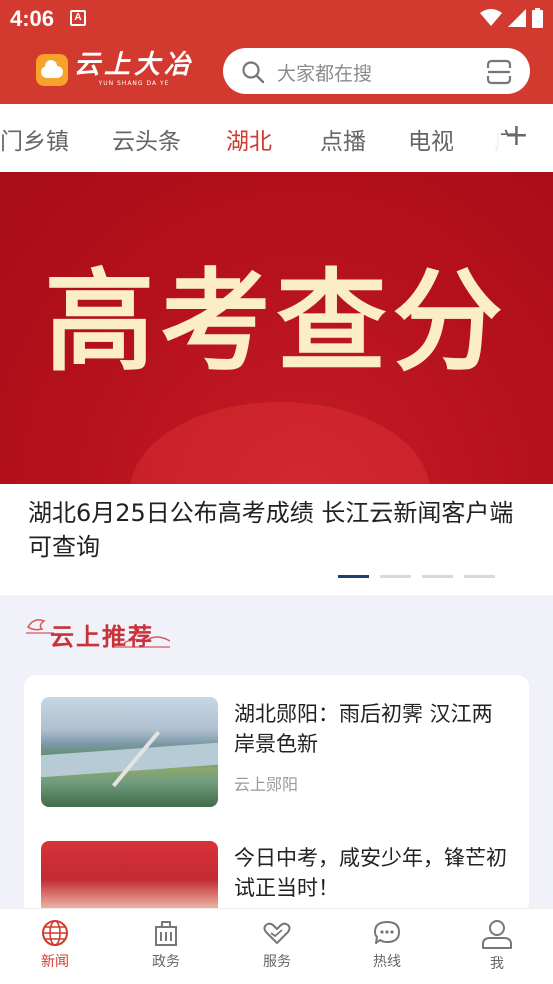  What do you see at coordinates (276, 322) in the screenshot?
I see `banner-headline: 高考查分` at bounding box center [276, 322].